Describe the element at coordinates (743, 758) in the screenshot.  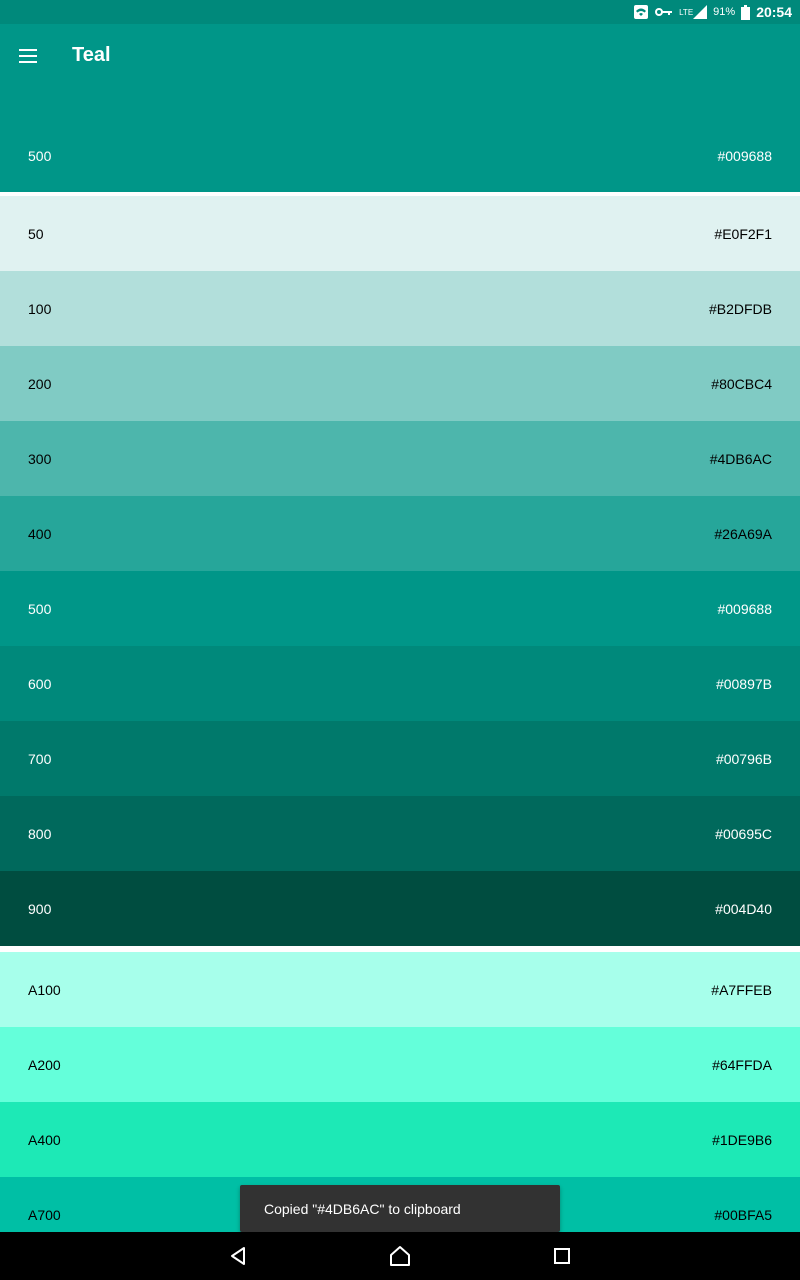
I see `swatch-hex: #00796B` at that location.